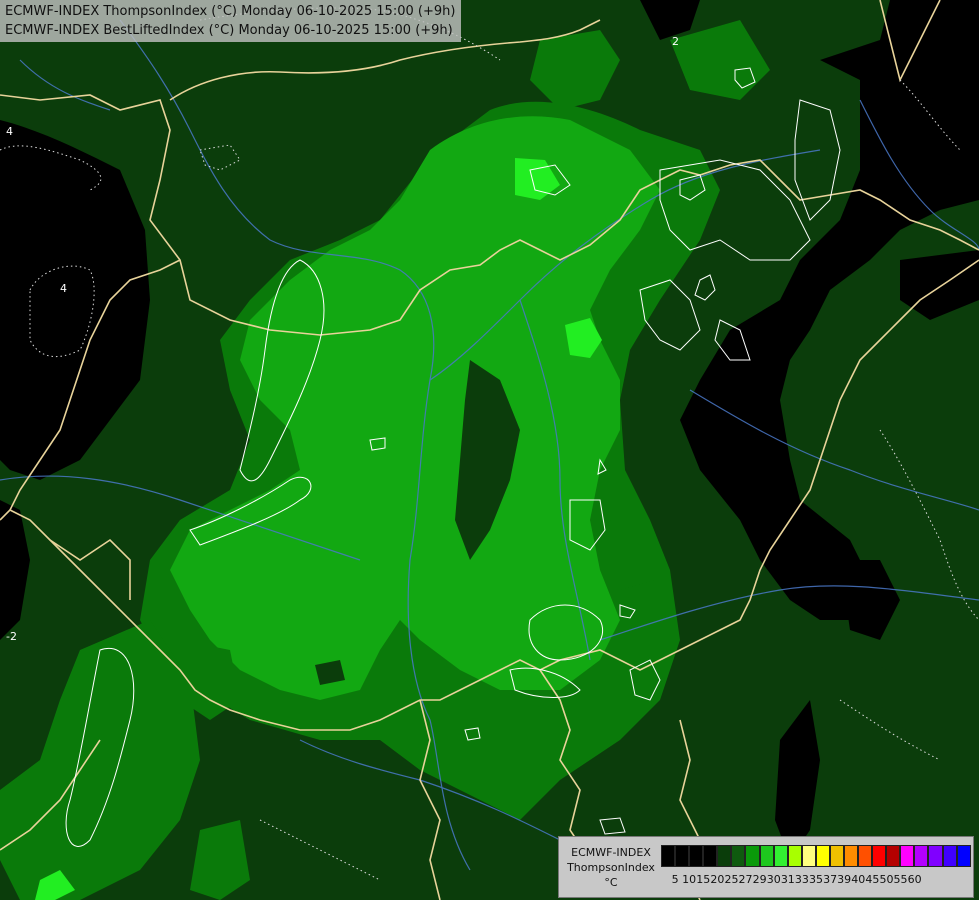 The width and height of the screenshot is (979, 900). Describe the element at coordinates (611, 882) in the screenshot. I see `legend-unit: °C` at that location.